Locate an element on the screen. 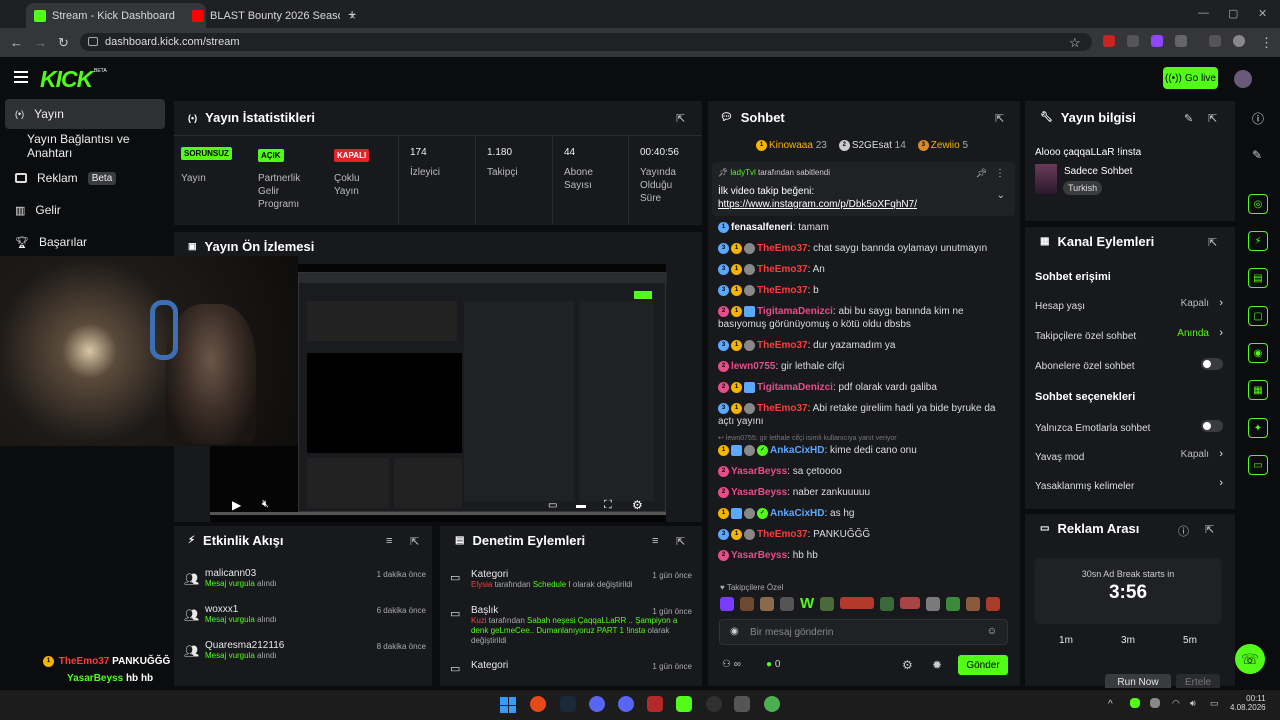 Image resolution: width=1280 pixels, height=720 pixels. viewers-link-icon: ⚇ ∞ is located at coordinates (731, 664).